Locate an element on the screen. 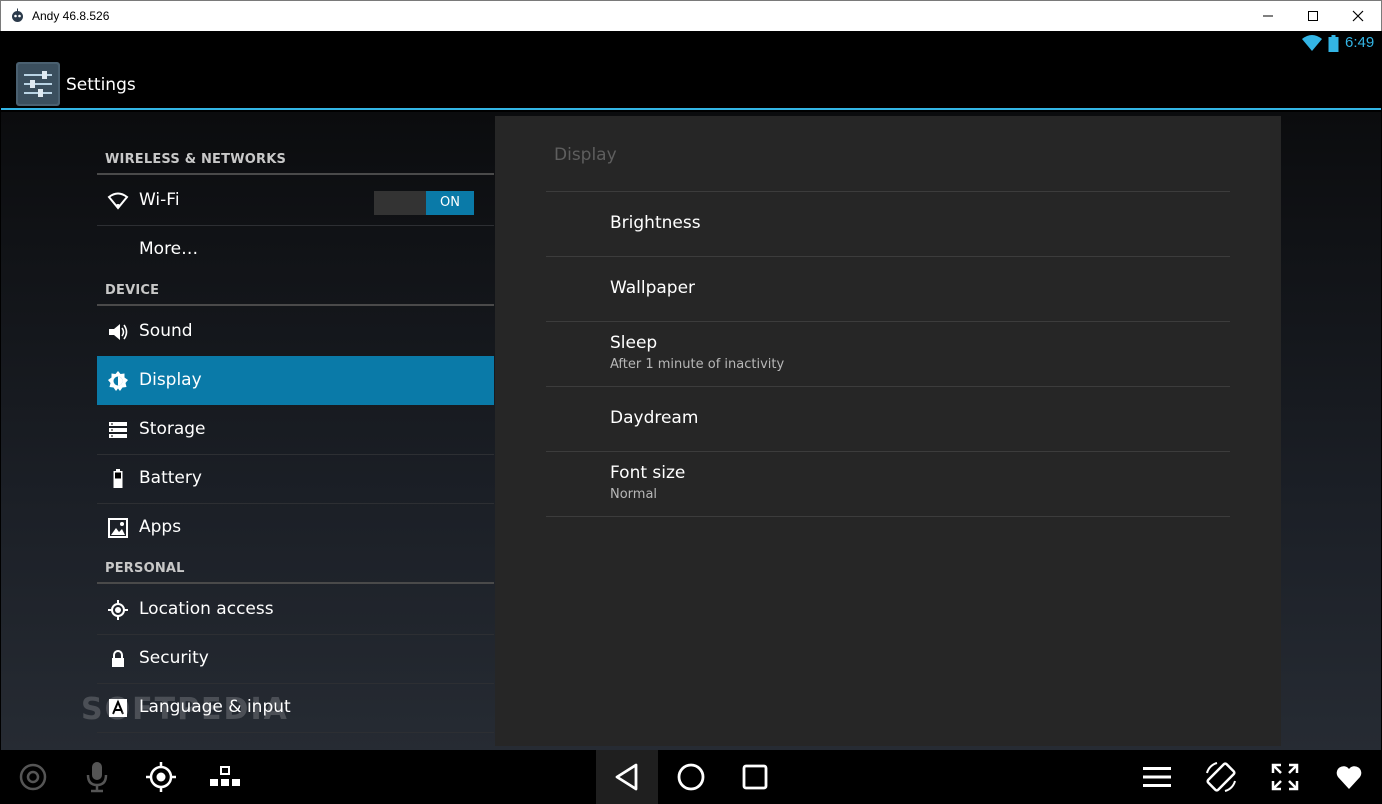 This screenshot has height=804, width=1382. sidebar-item-sound: Sound is located at coordinates (295, 331).